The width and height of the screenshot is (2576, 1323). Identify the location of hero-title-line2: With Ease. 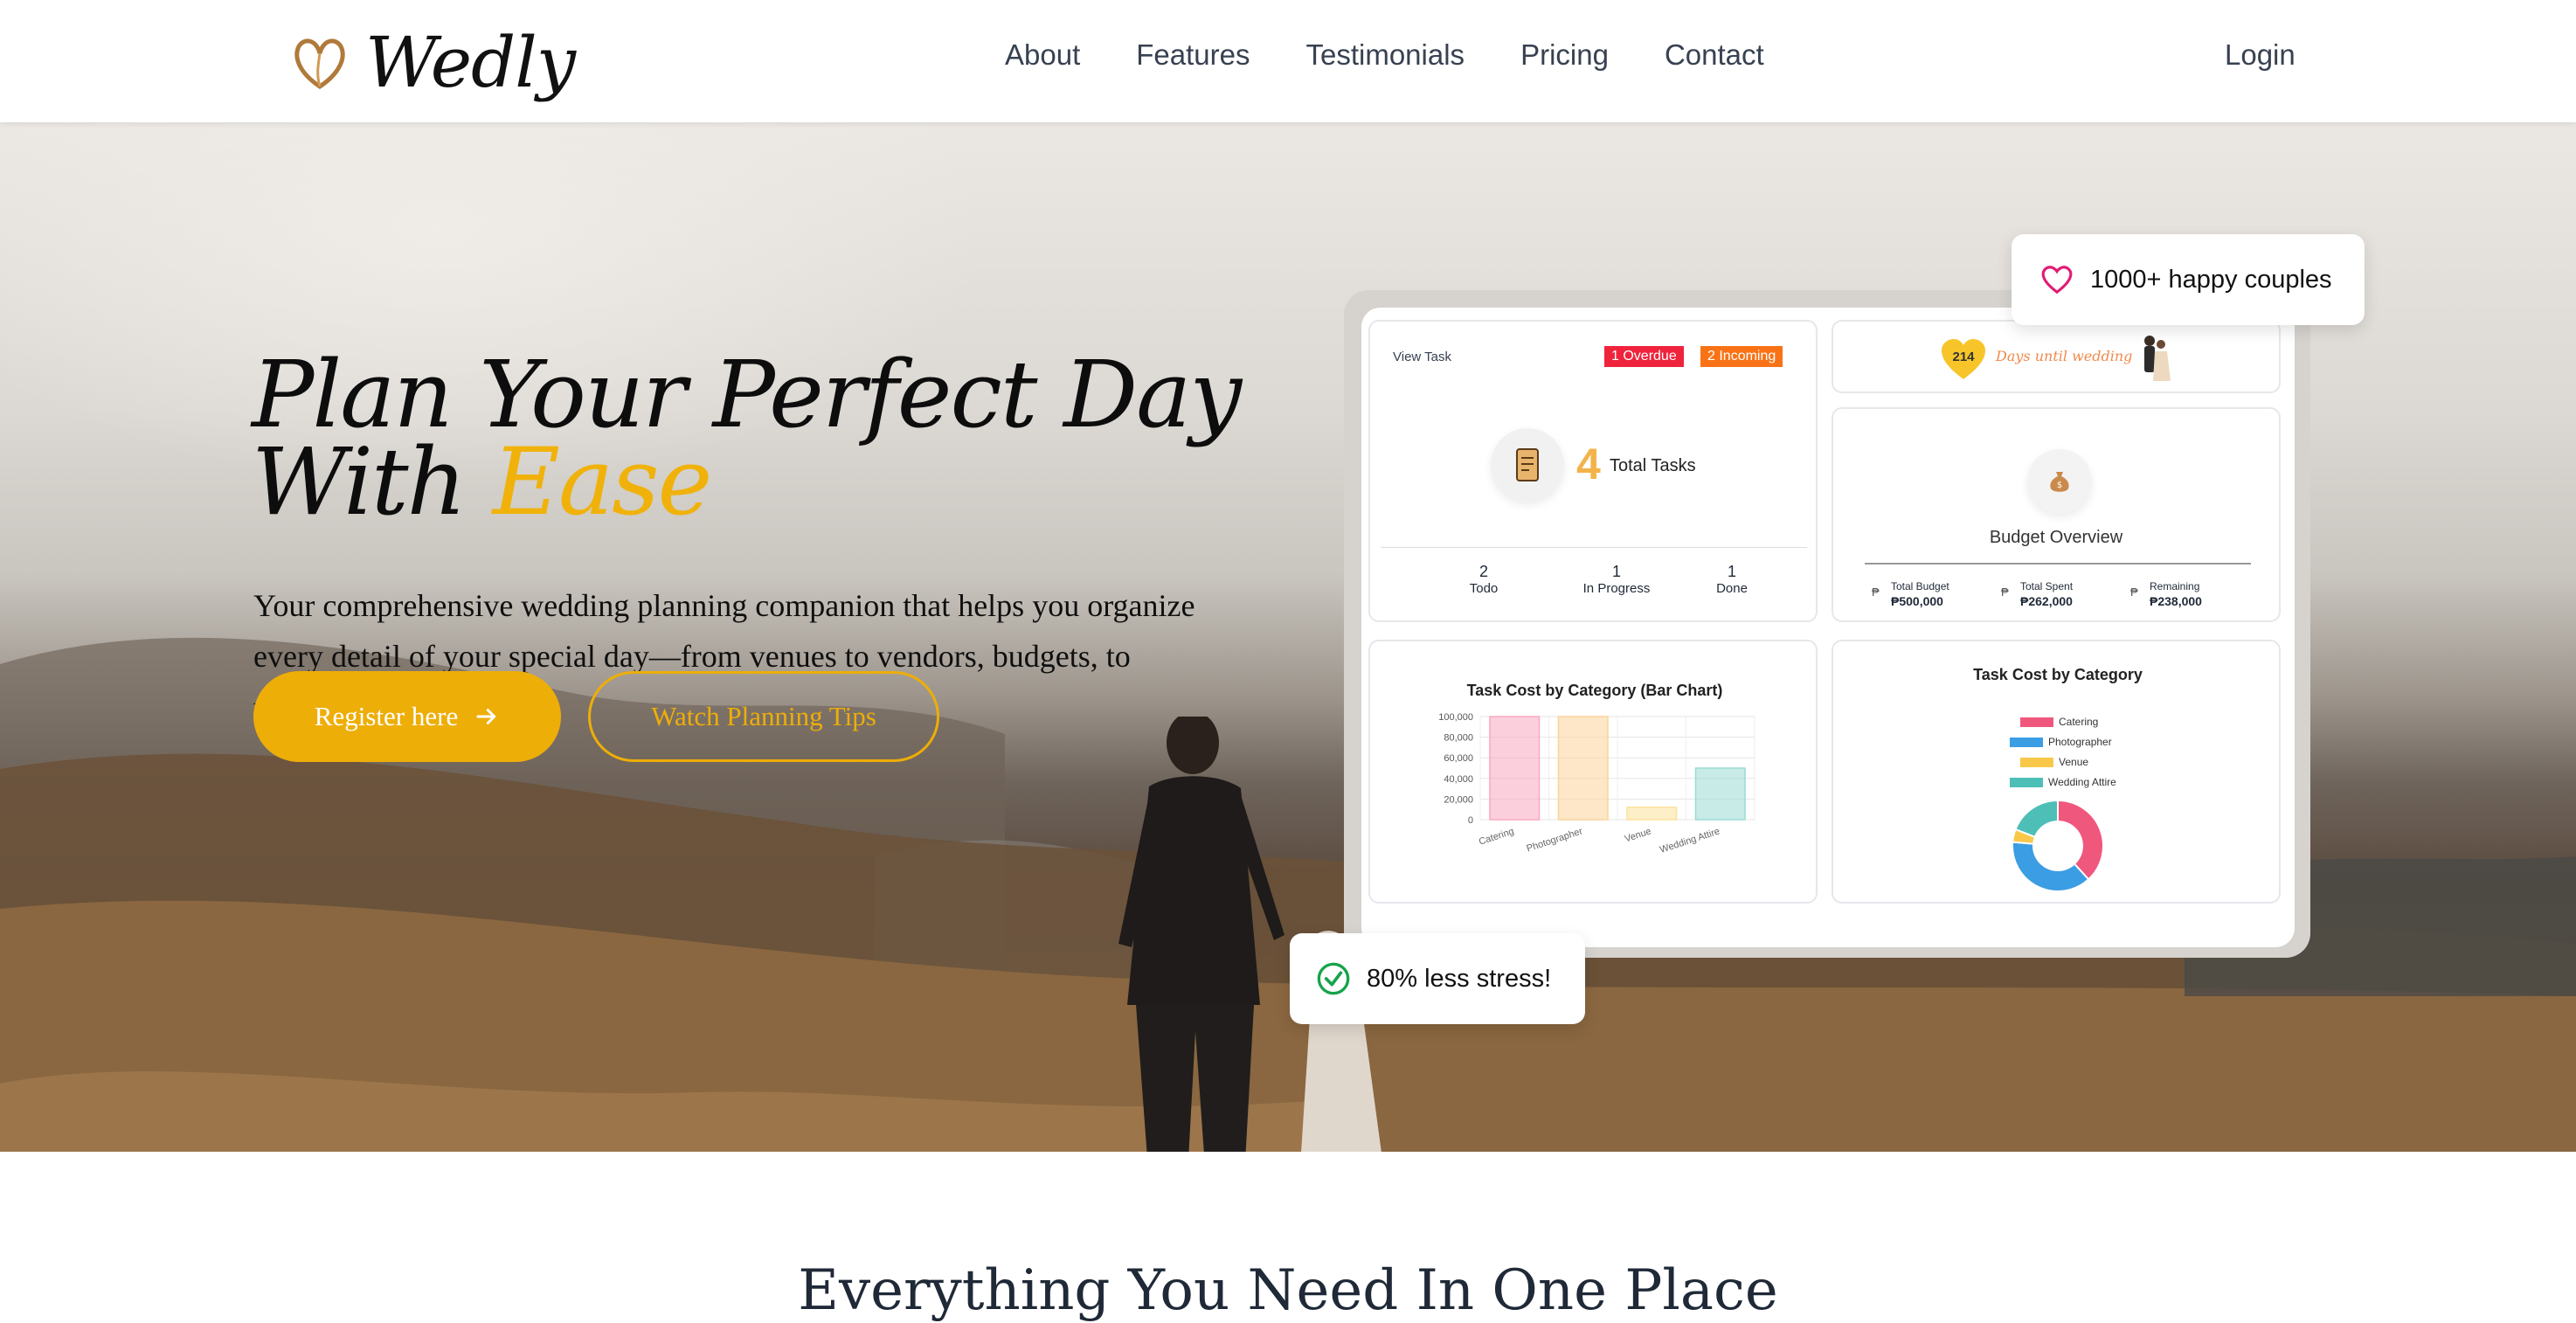
(746, 482).